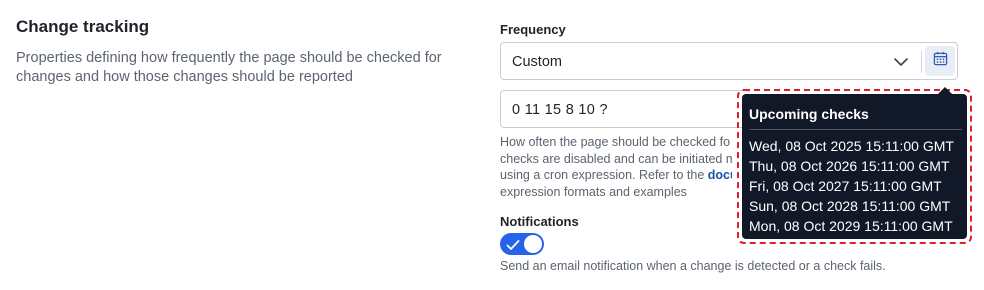 This screenshot has height=290, width=984. Describe the element at coordinates (513, 244) in the screenshot. I see `check-icon` at that location.